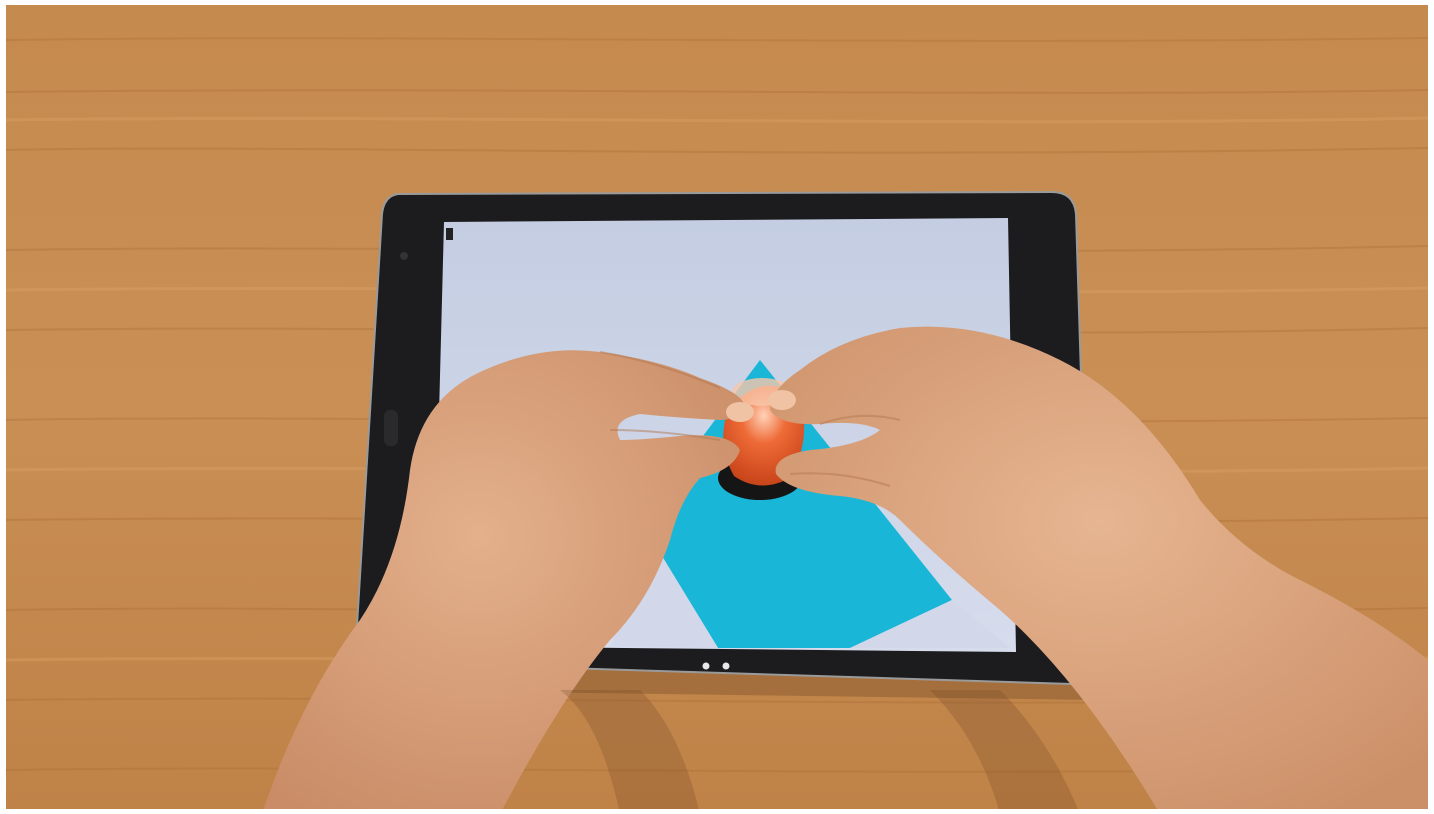 The image size is (1434, 814). What do you see at coordinates (391, 428) in the screenshot?
I see `side-sensor` at bounding box center [391, 428].